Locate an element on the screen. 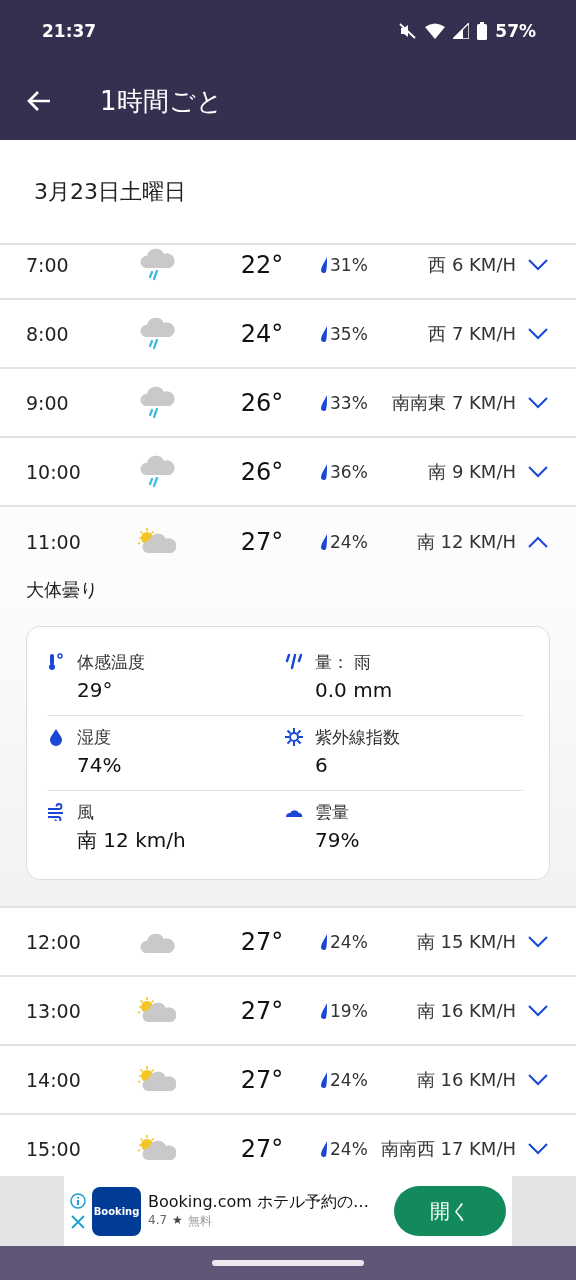  screen-title: 1時間ごと is located at coordinates (161, 101).